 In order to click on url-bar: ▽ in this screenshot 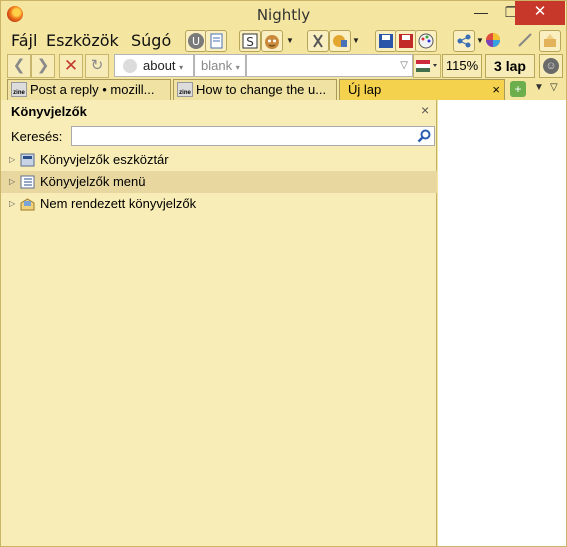, I will do `click(329, 65)`.